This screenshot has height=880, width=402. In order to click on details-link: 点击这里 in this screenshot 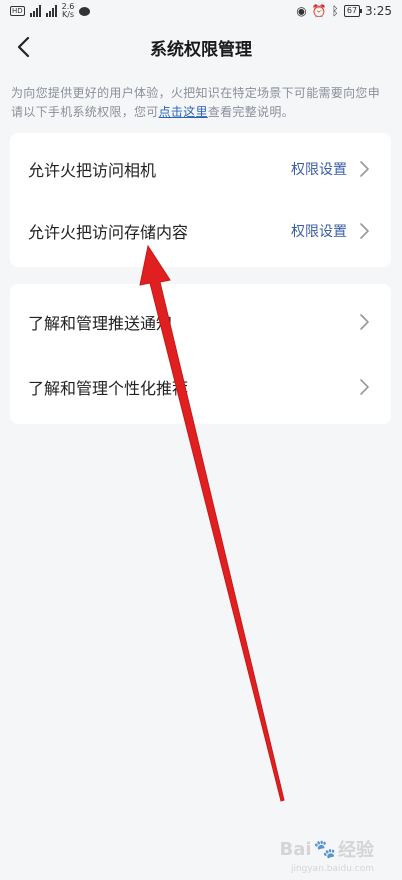, I will do `click(183, 112)`.